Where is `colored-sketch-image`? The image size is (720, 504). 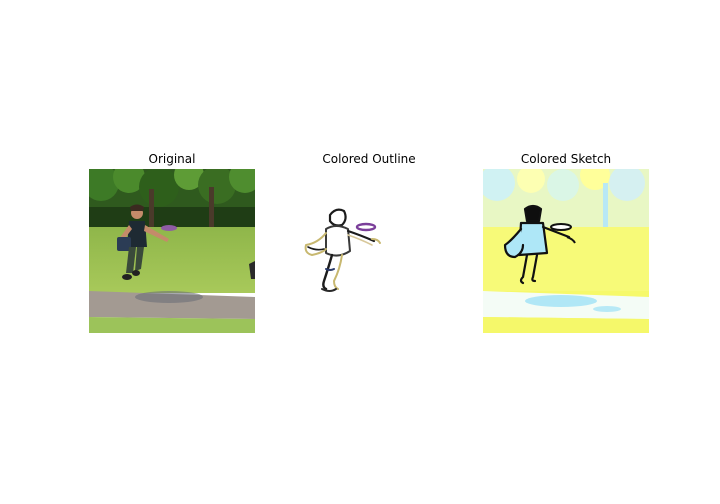 colored-sketch-image is located at coordinates (566, 251).